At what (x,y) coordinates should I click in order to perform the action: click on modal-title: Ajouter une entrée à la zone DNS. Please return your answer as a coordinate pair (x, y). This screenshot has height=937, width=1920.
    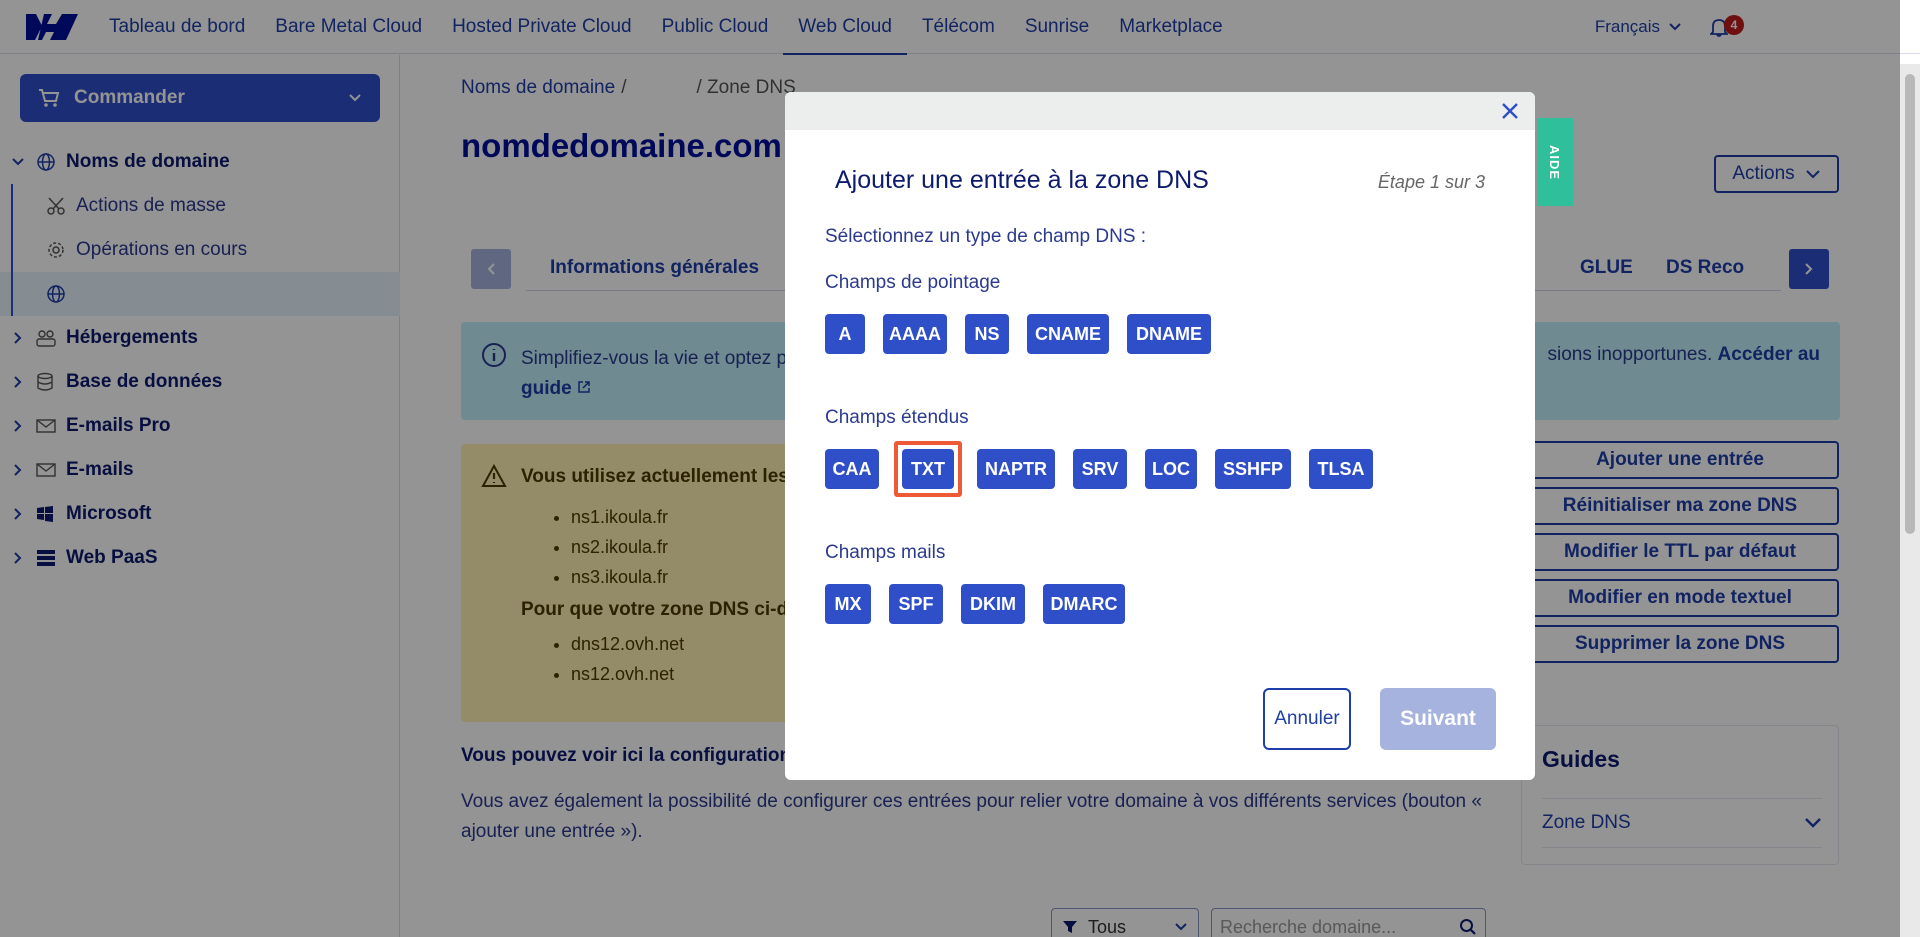
    Looking at the image, I should click on (1022, 180).